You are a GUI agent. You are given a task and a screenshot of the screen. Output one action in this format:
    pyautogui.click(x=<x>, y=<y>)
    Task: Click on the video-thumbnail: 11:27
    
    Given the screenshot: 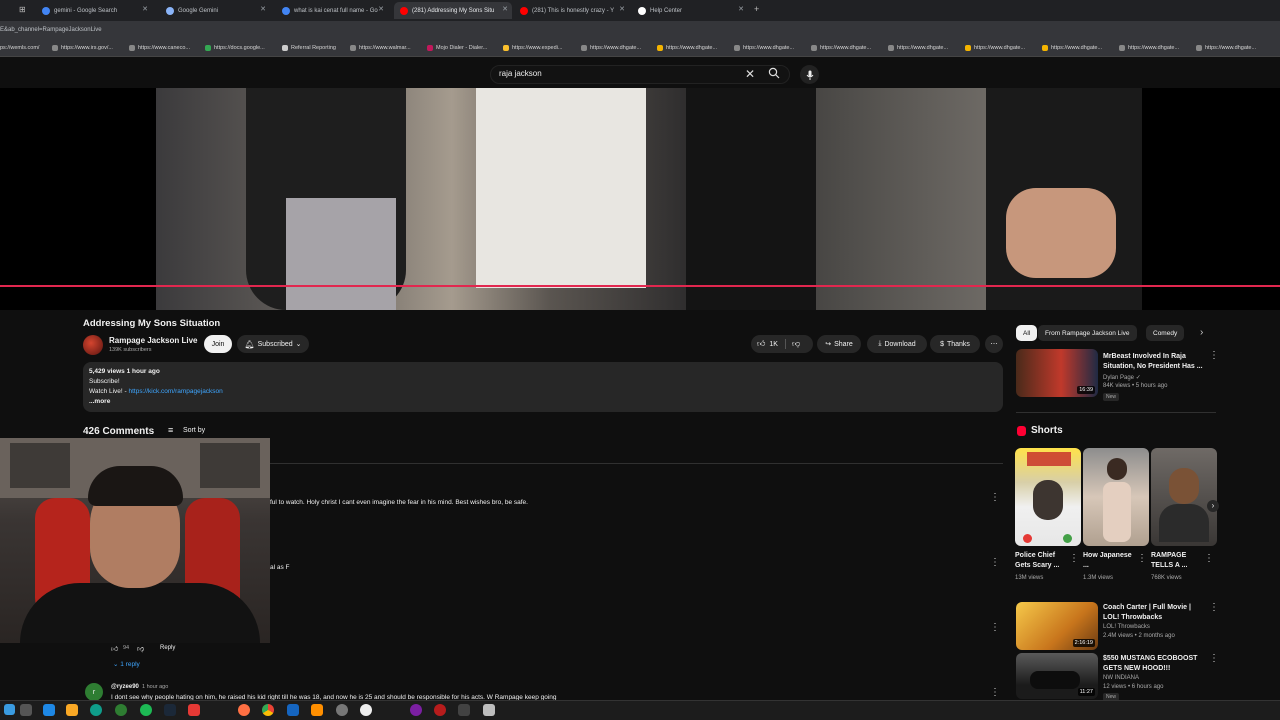 What is the action you would take?
    pyautogui.click(x=1057, y=676)
    